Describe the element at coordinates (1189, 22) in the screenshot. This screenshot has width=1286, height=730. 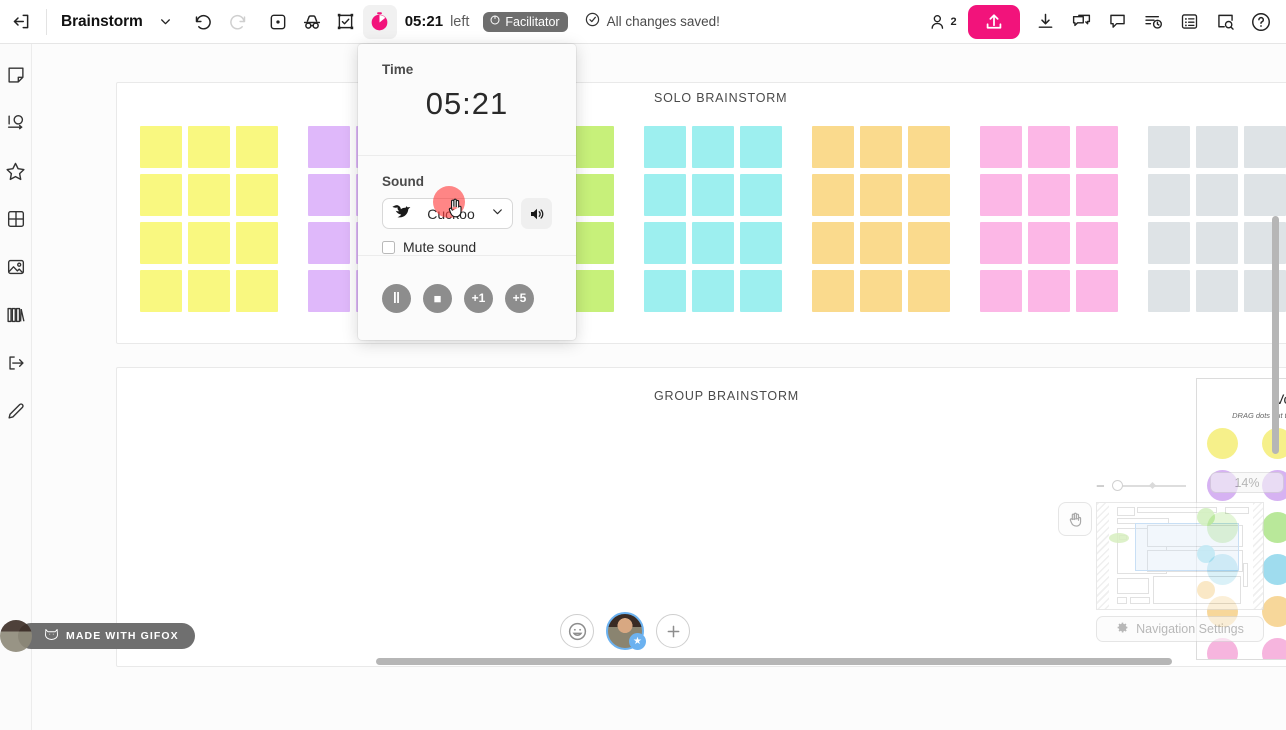
I see `agenda-list-icon` at that location.